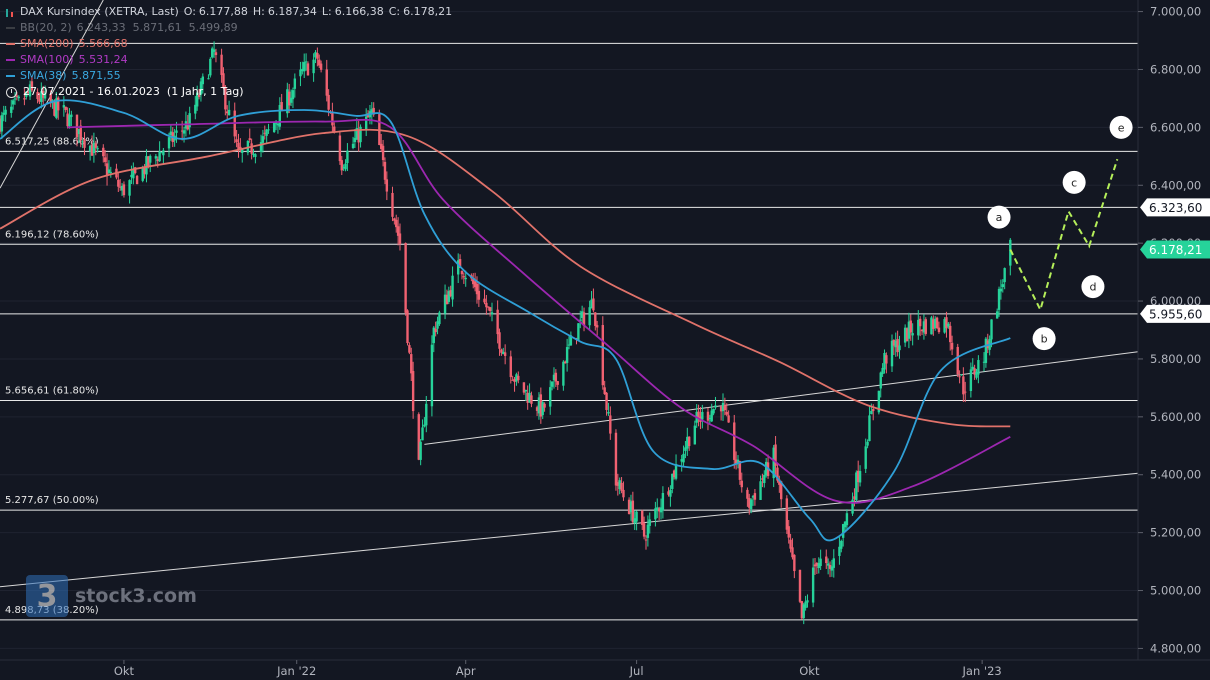 This screenshot has width=1210, height=680. What do you see at coordinates (228, 28) in the screenshot?
I see `legend-bb: BB(20, 2) 6.243,33 5.871,61 5.499,89` at bounding box center [228, 28].